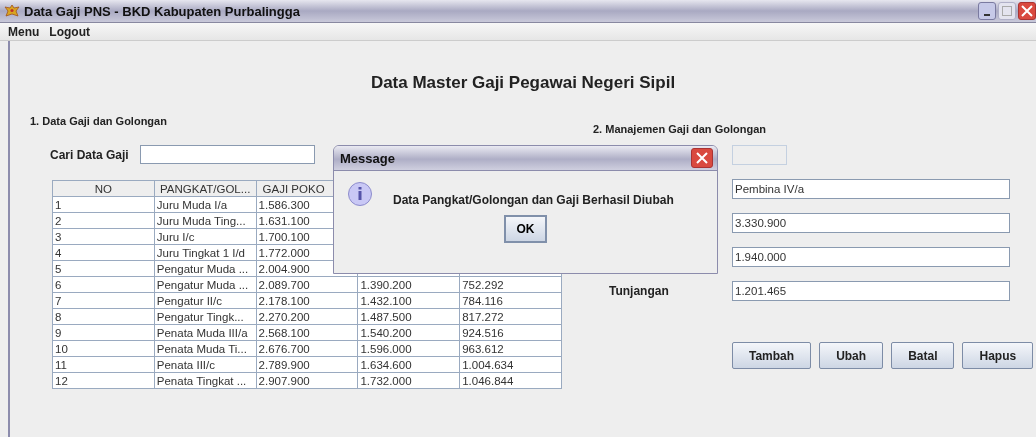  I want to click on emblem-icon, so click(12, 11).